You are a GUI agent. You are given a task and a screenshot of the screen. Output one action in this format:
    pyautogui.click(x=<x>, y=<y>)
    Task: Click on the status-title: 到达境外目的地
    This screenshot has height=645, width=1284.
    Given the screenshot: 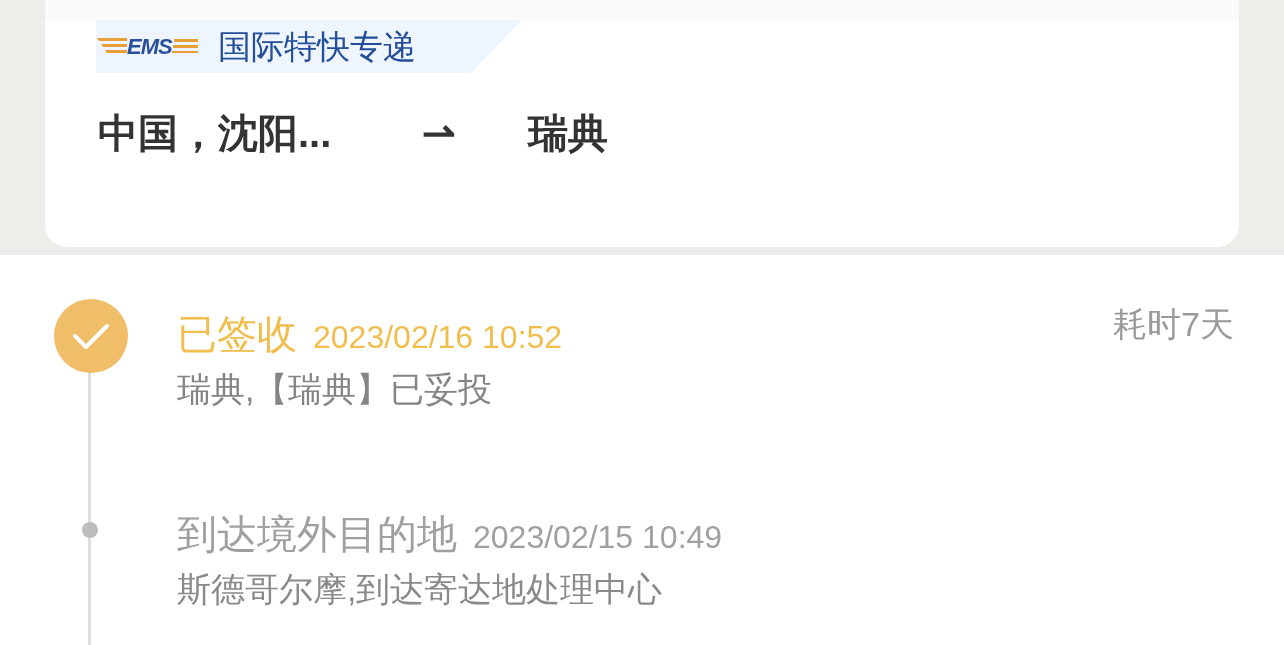 What is the action you would take?
    pyautogui.click(x=317, y=534)
    